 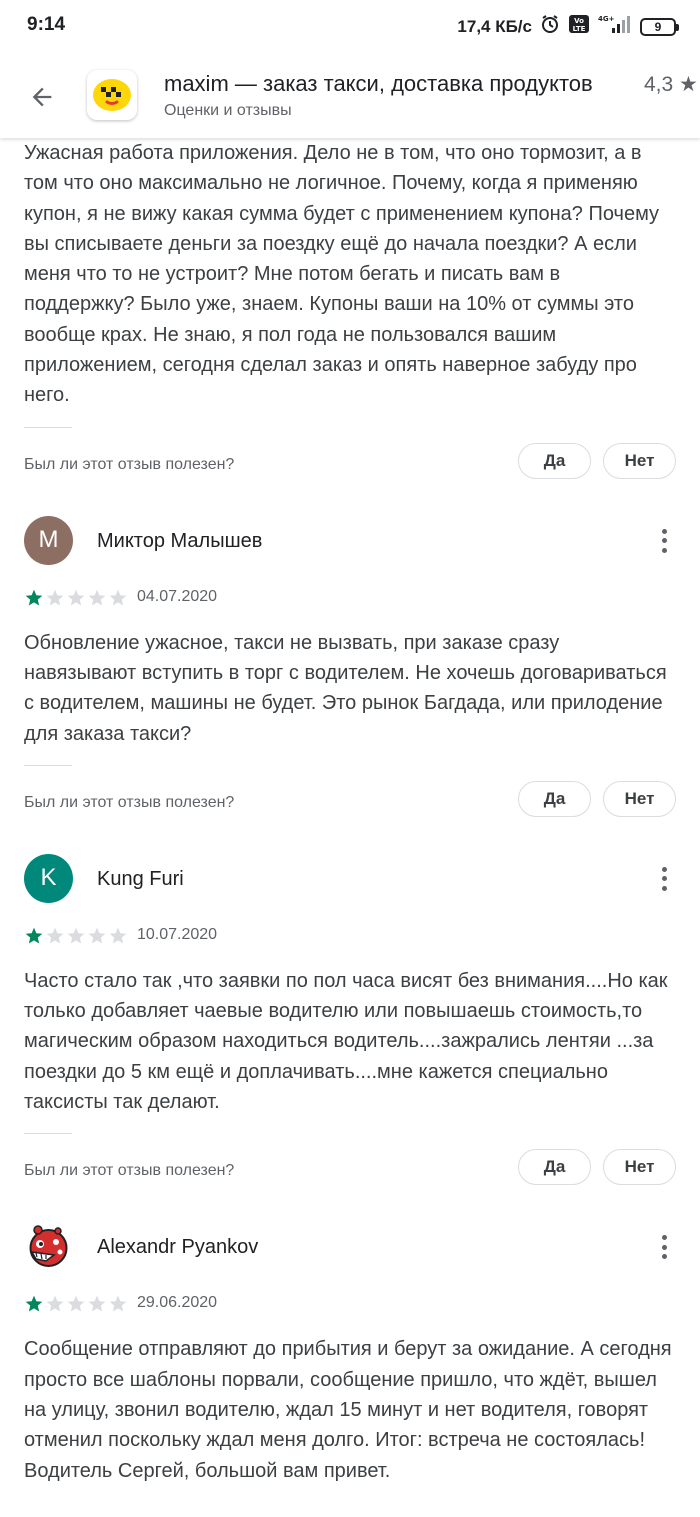 I want to click on app-title: maxim — заказ такси, доставка продуктов, so click(x=378, y=83).